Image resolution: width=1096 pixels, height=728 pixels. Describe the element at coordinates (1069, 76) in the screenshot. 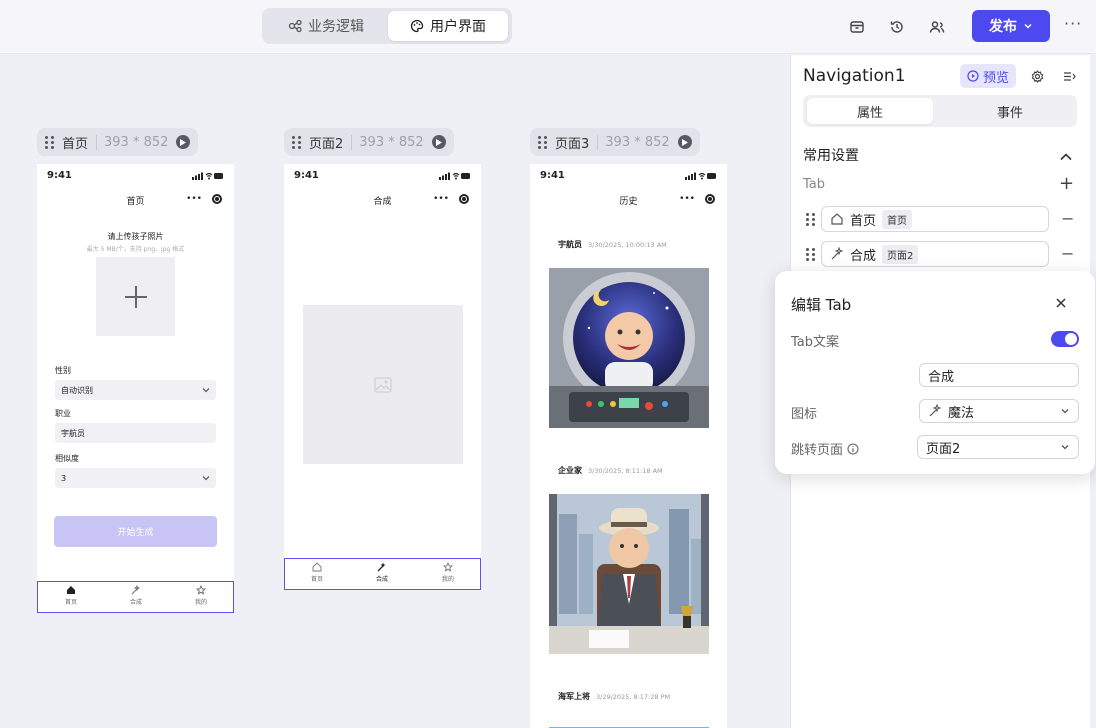

I see `collapse-panel-icon` at that location.